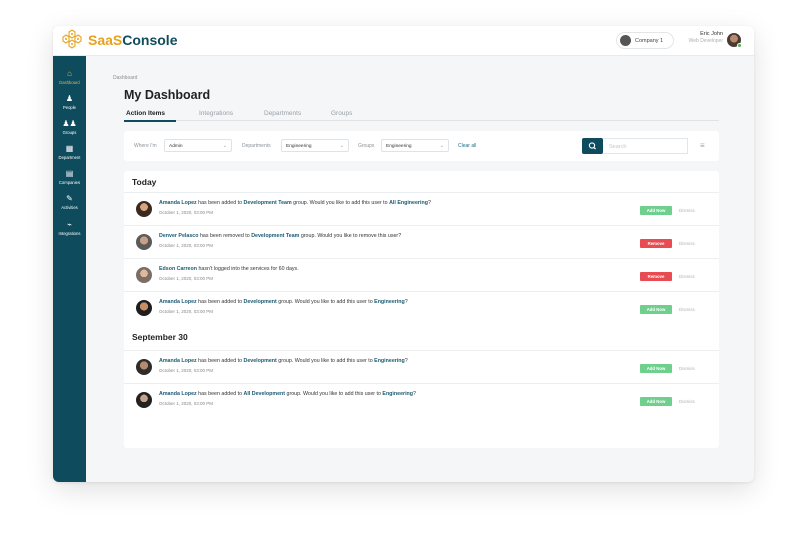  I want to click on online-status-icon, so click(739, 45).